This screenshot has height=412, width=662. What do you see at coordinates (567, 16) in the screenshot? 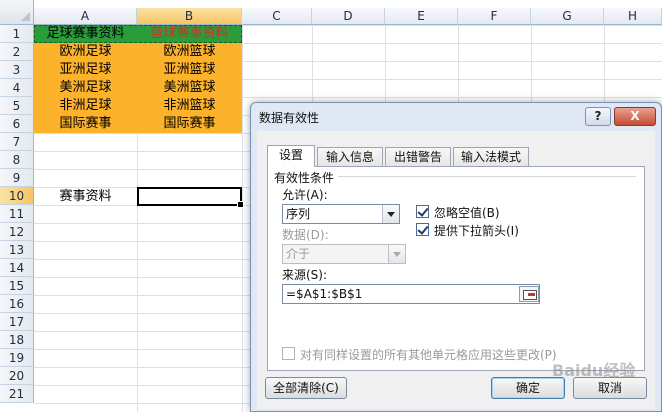
I see `column-header-g: G` at bounding box center [567, 16].